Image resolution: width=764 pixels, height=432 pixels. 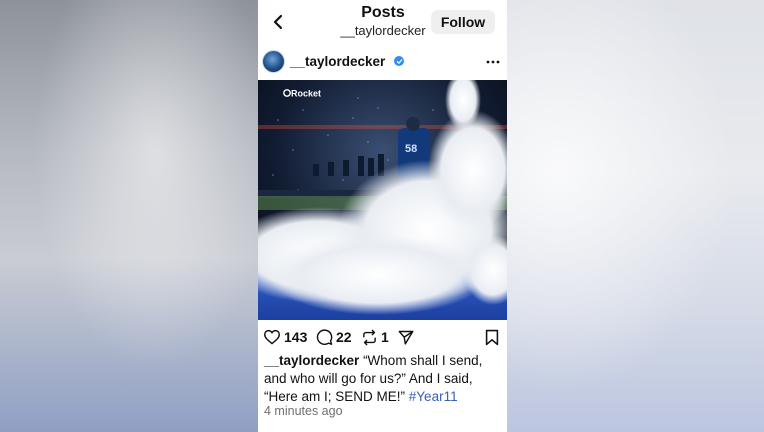 I want to click on share-icon, so click(x=406, y=337).